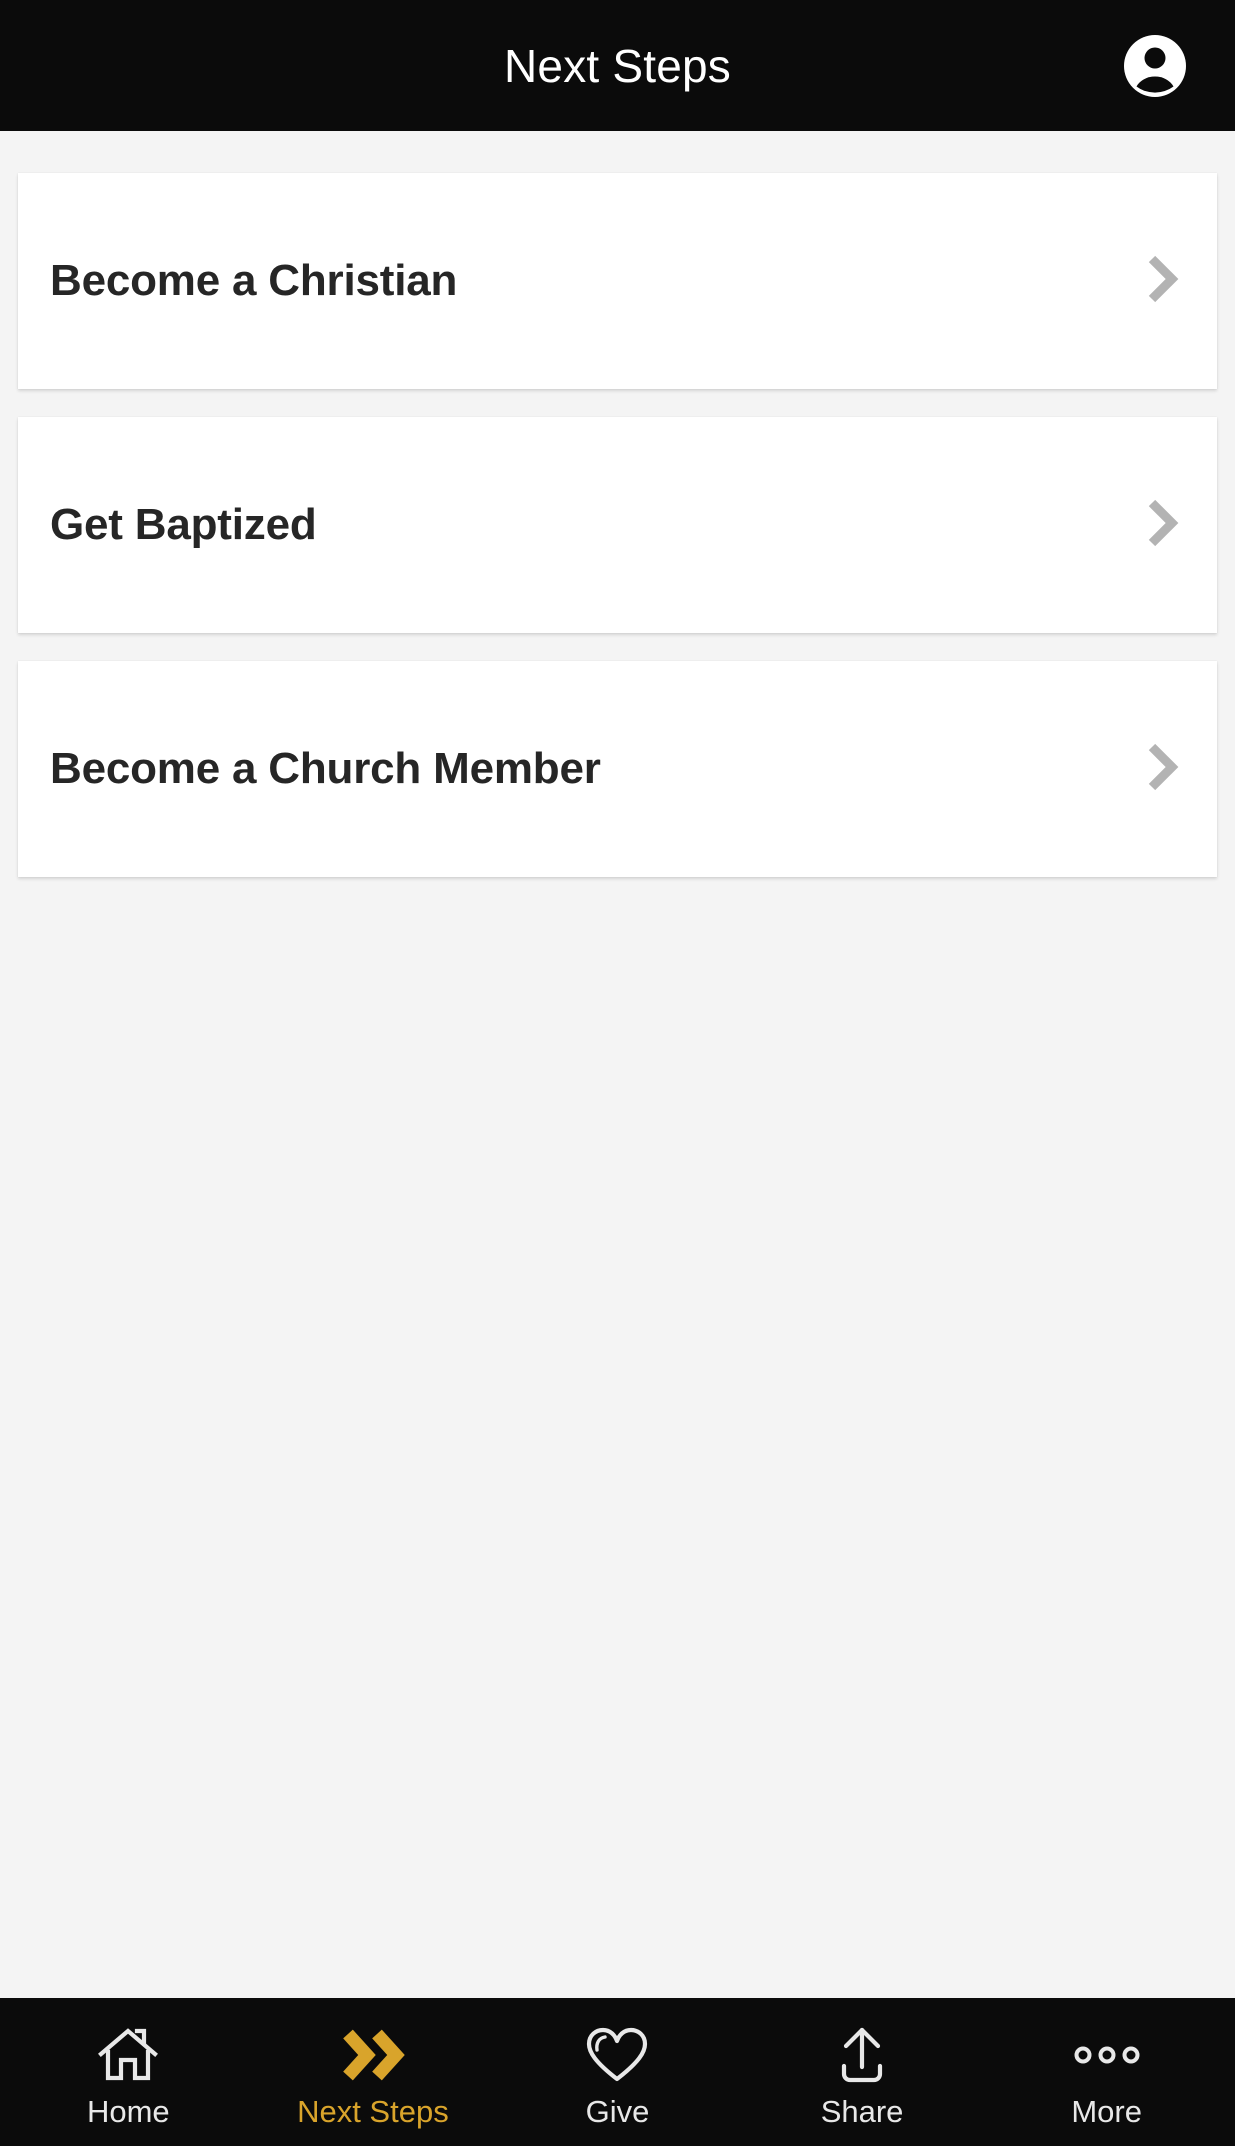 The height and width of the screenshot is (2146, 1235). What do you see at coordinates (617, 769) in the screenshot?
I see `list-item: Become a Church Member` at bounding box center [617, 769].